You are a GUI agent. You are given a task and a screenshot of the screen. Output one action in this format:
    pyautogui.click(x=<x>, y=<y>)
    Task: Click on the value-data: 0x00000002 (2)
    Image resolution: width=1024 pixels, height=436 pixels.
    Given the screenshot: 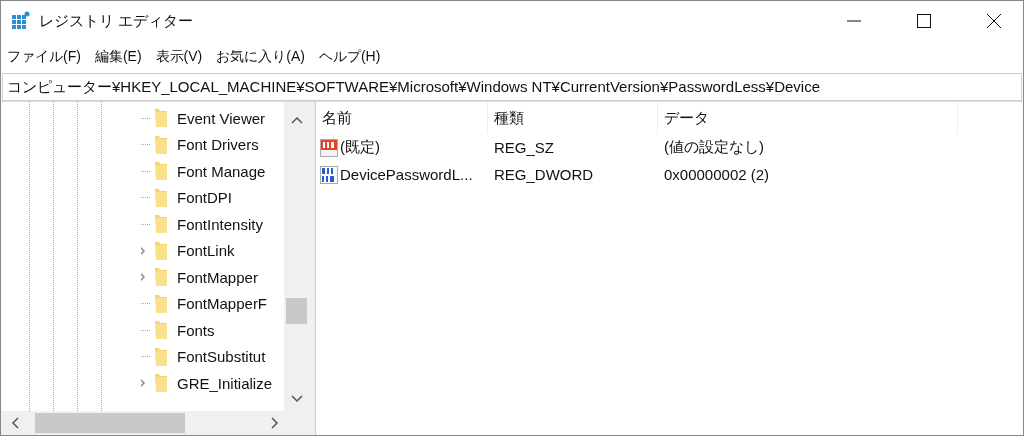 What is the action you would take?
    pyautogui.click(x=717, y=174)
    